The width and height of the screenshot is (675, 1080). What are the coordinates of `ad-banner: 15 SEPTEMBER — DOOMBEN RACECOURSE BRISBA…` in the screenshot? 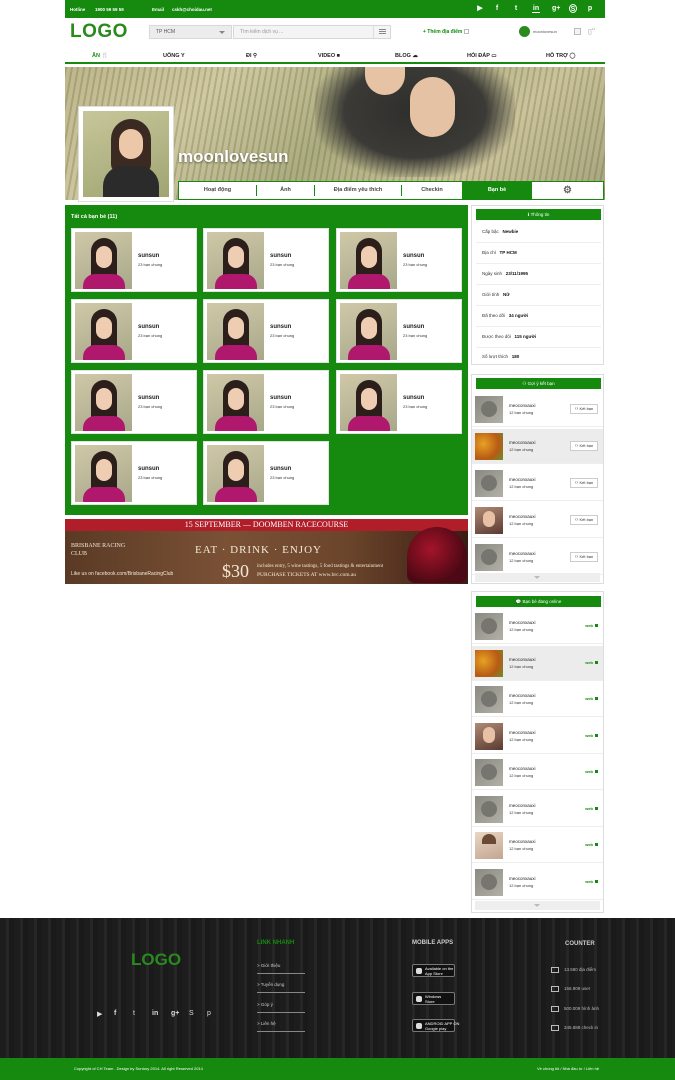 It's located at (266, 551).